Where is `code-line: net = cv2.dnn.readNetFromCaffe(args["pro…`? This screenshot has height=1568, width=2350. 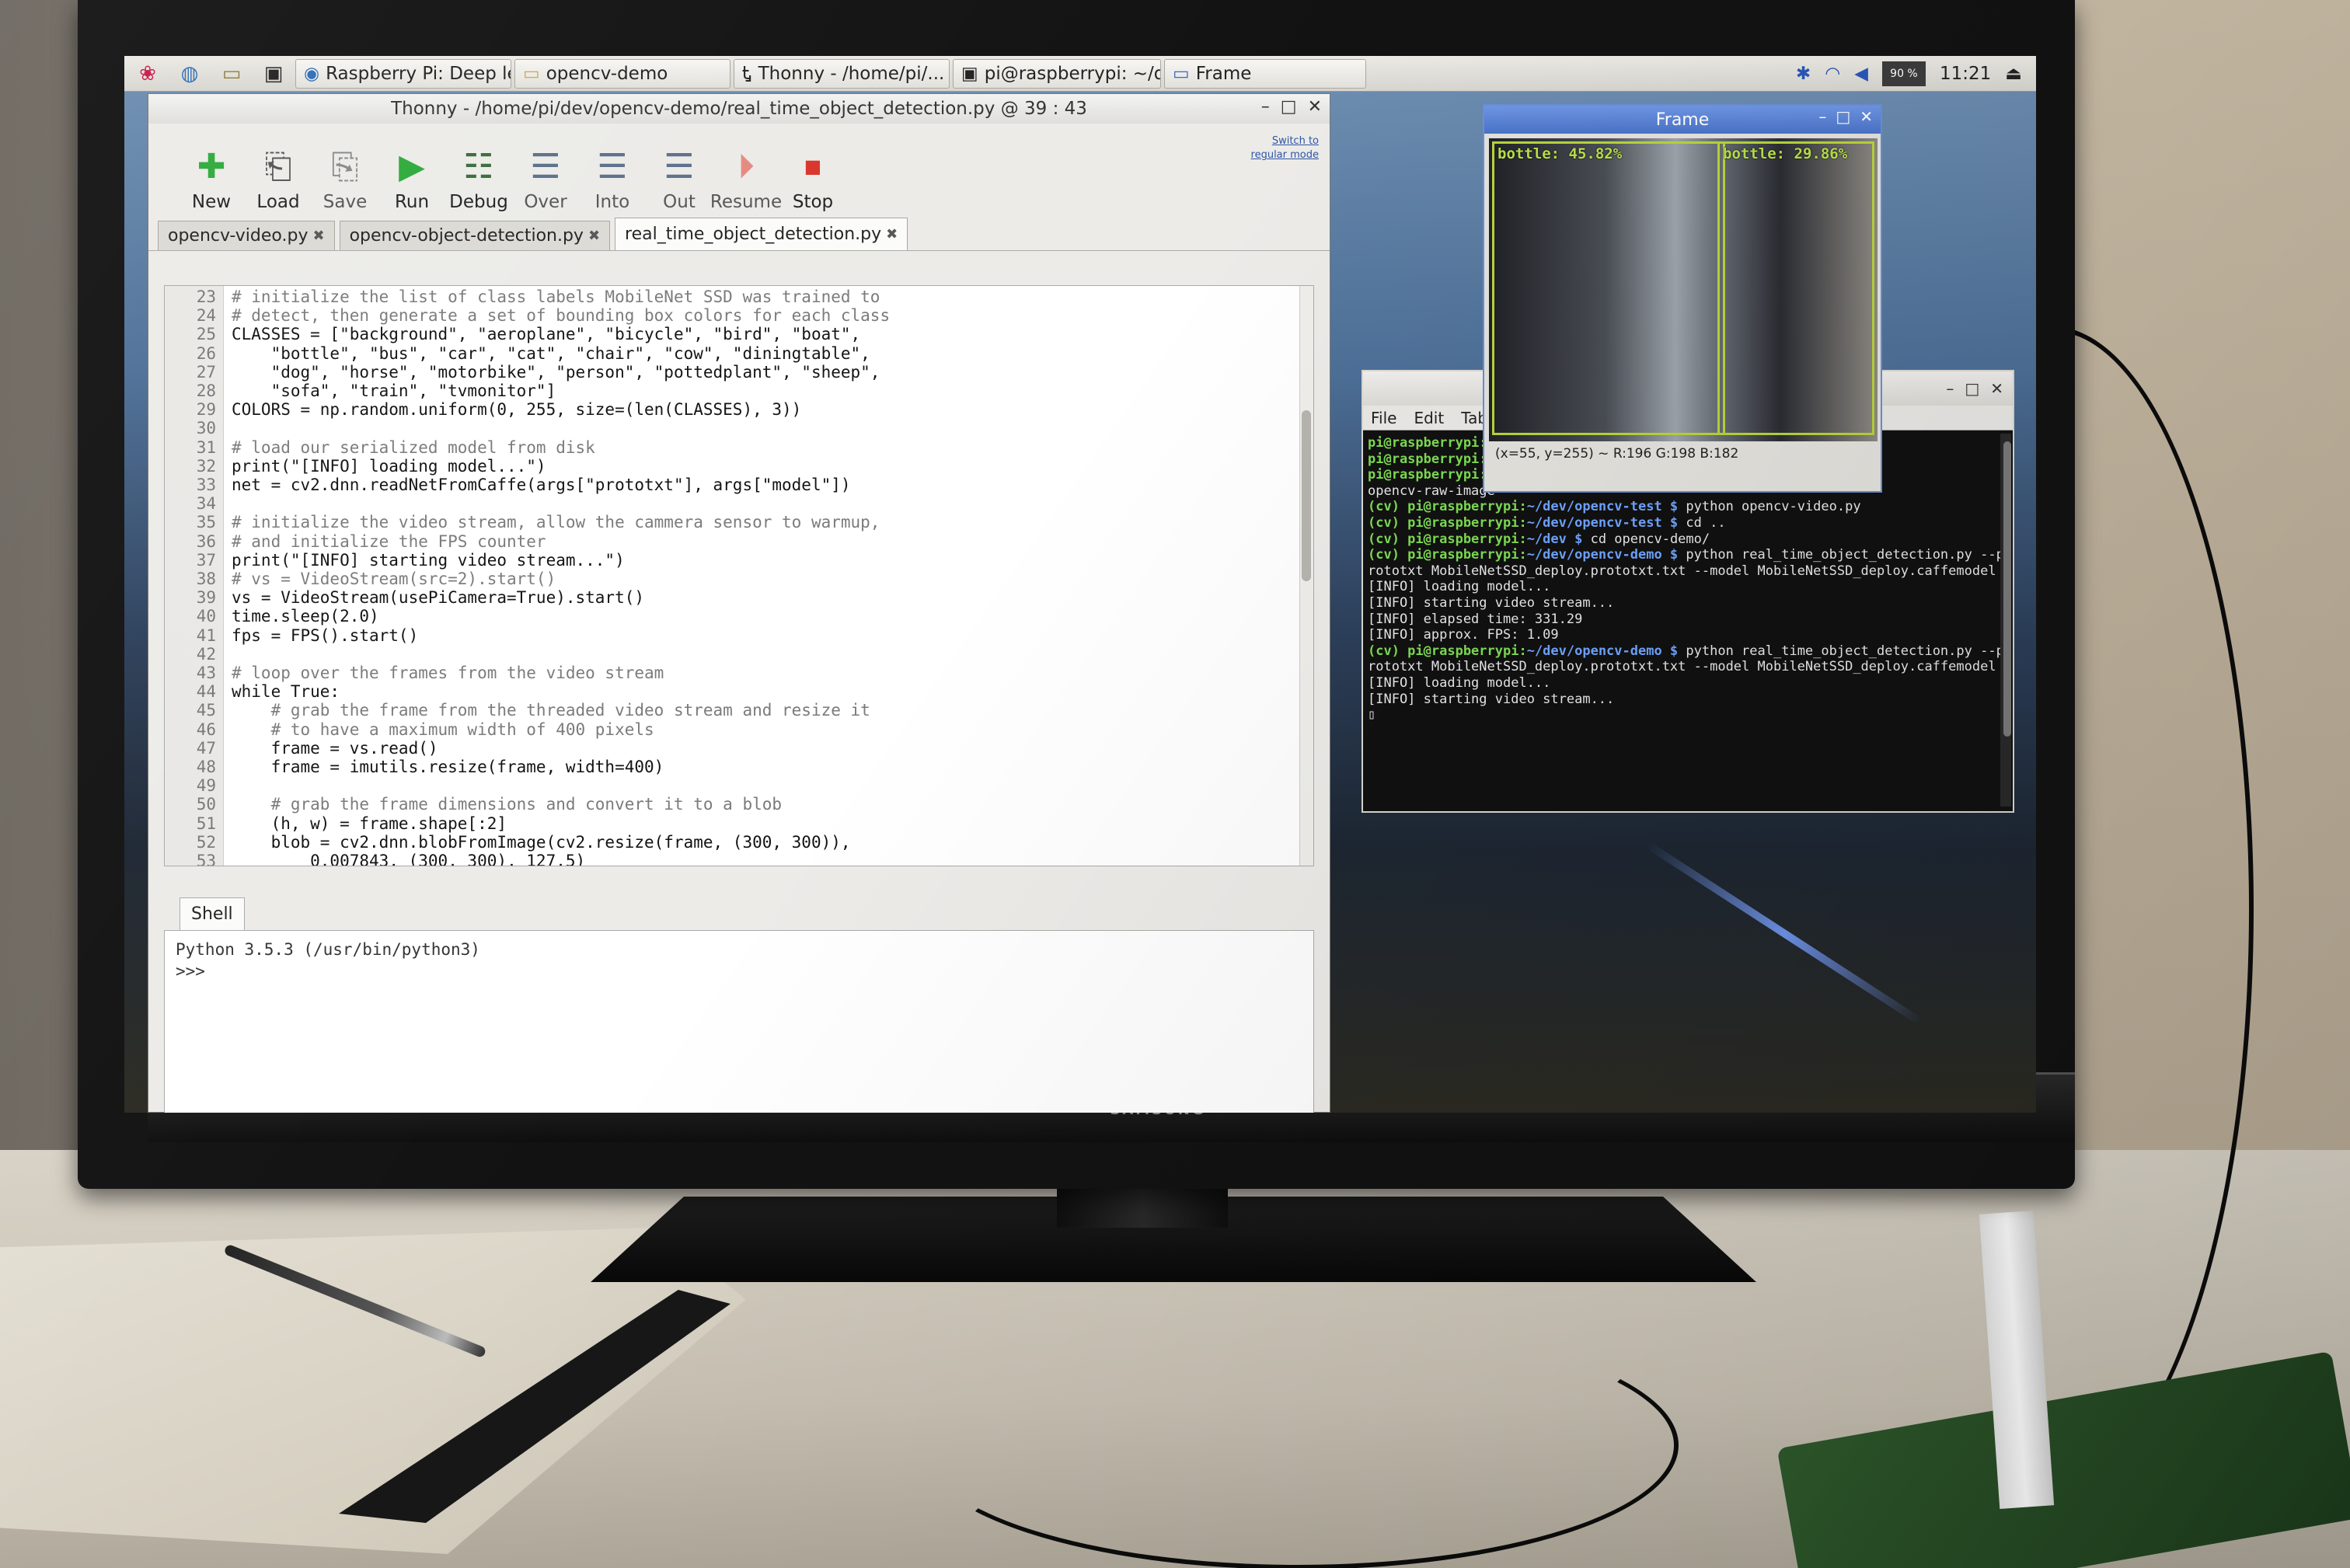
code-line: net = cv2.dnn.readNetFromCaffe(args["pro… is located at coordinates (541, 485).